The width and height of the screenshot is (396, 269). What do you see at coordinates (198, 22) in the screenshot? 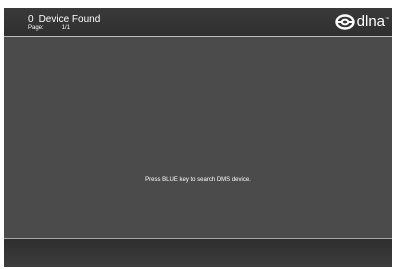
I see `header-bar: 0 Device Found Page: 1/1 dlna ™` at bounding box center [198, 22].